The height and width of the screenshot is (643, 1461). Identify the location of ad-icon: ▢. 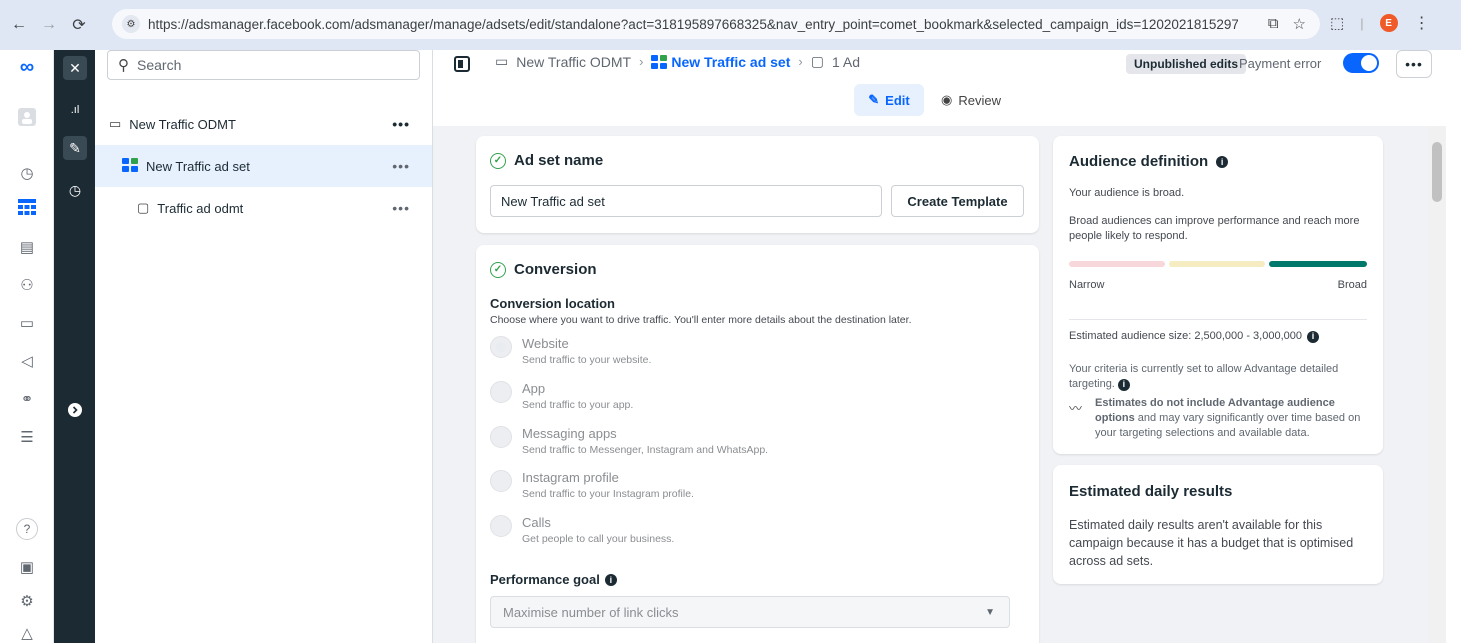
(817, 61).